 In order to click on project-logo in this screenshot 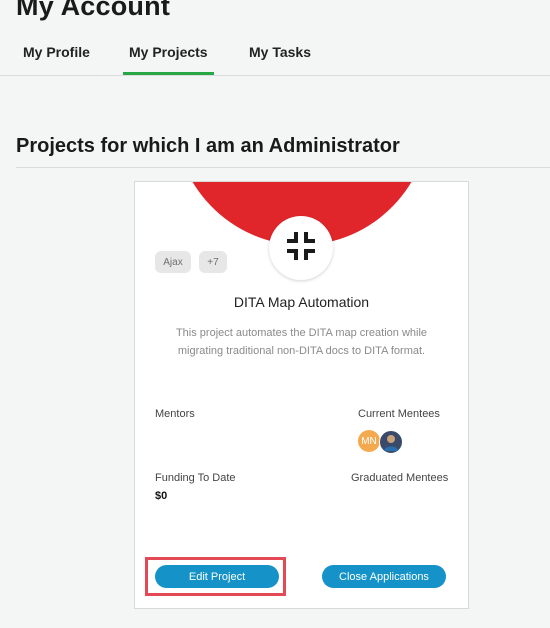, I will do `click(301, 248)`.